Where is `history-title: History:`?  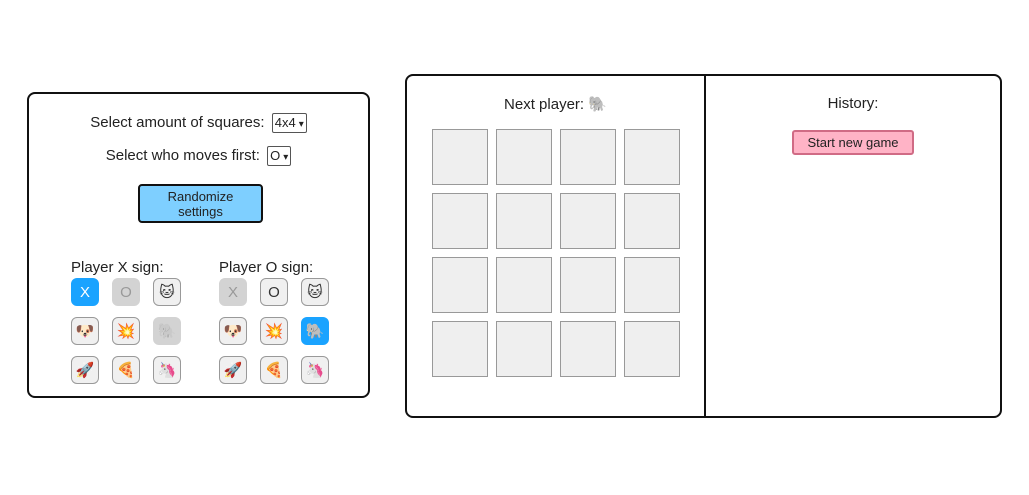 history-title: History: is located at coordinates (853, 103).